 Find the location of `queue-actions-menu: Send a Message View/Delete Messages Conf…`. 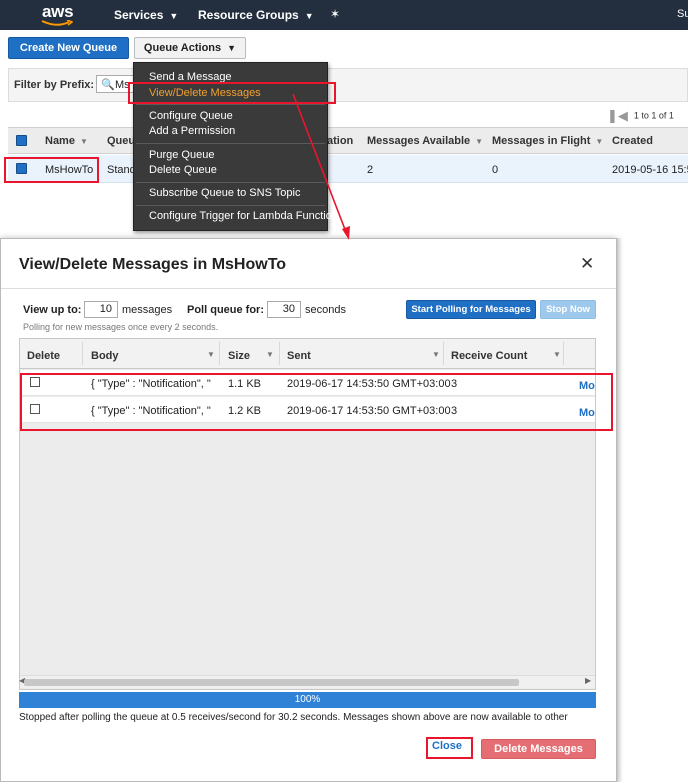

queue-actions-menu: Send a Message View/Delete Messages Conf… is located at coordinates (235, 146).